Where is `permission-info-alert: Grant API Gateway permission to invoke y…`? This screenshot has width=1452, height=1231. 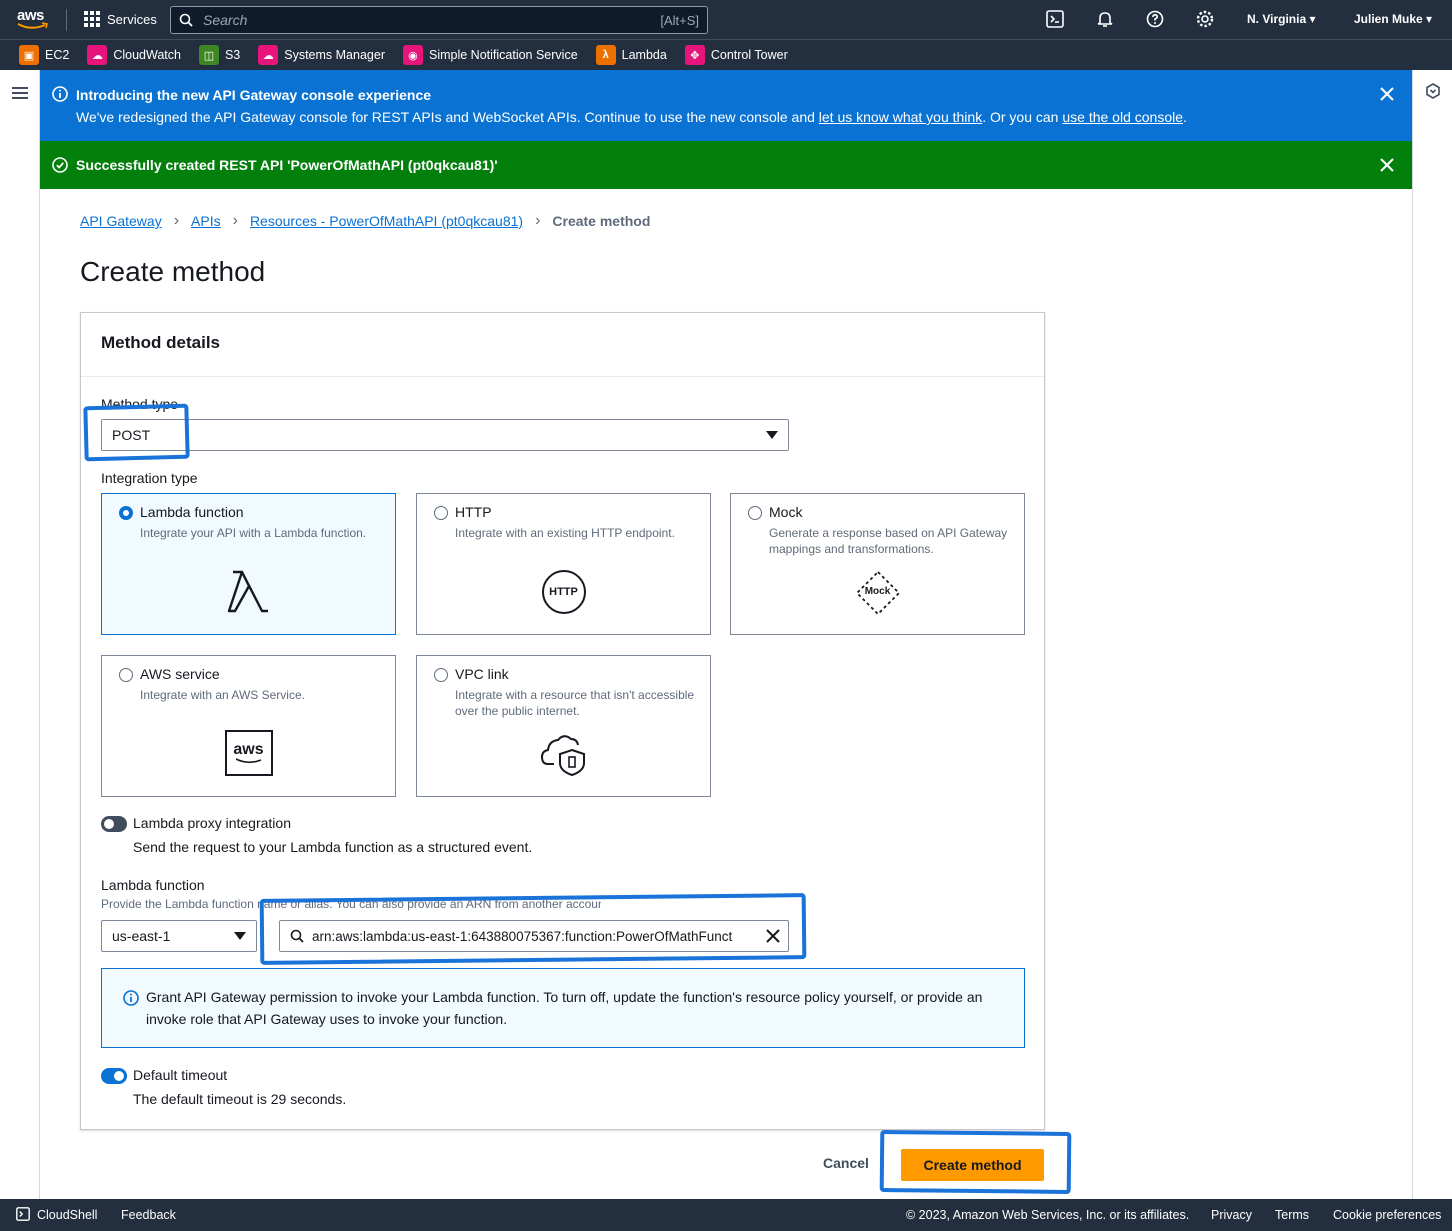
permission-info-alert: Grant API Gateway permission to invoke y… is located at coordinates (563, 1008).